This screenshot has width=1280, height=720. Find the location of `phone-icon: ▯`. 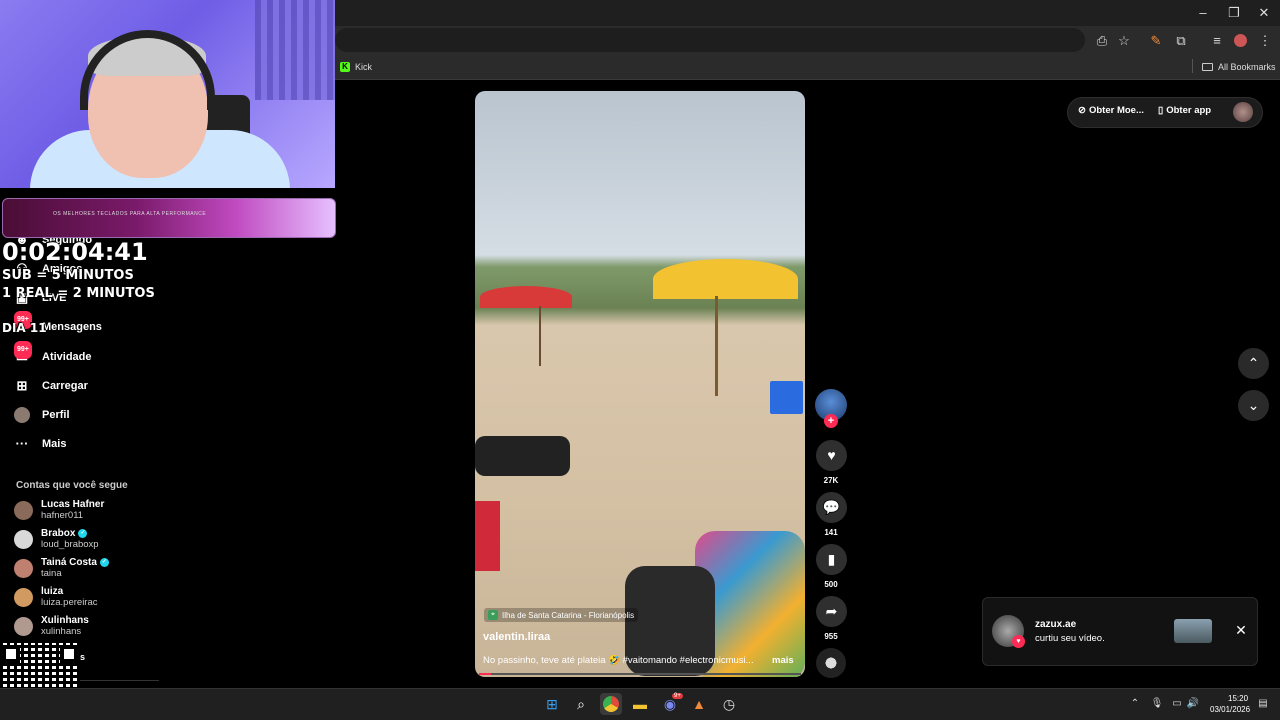

phone-icon: ▯ is located at coordinates (1161, 110).